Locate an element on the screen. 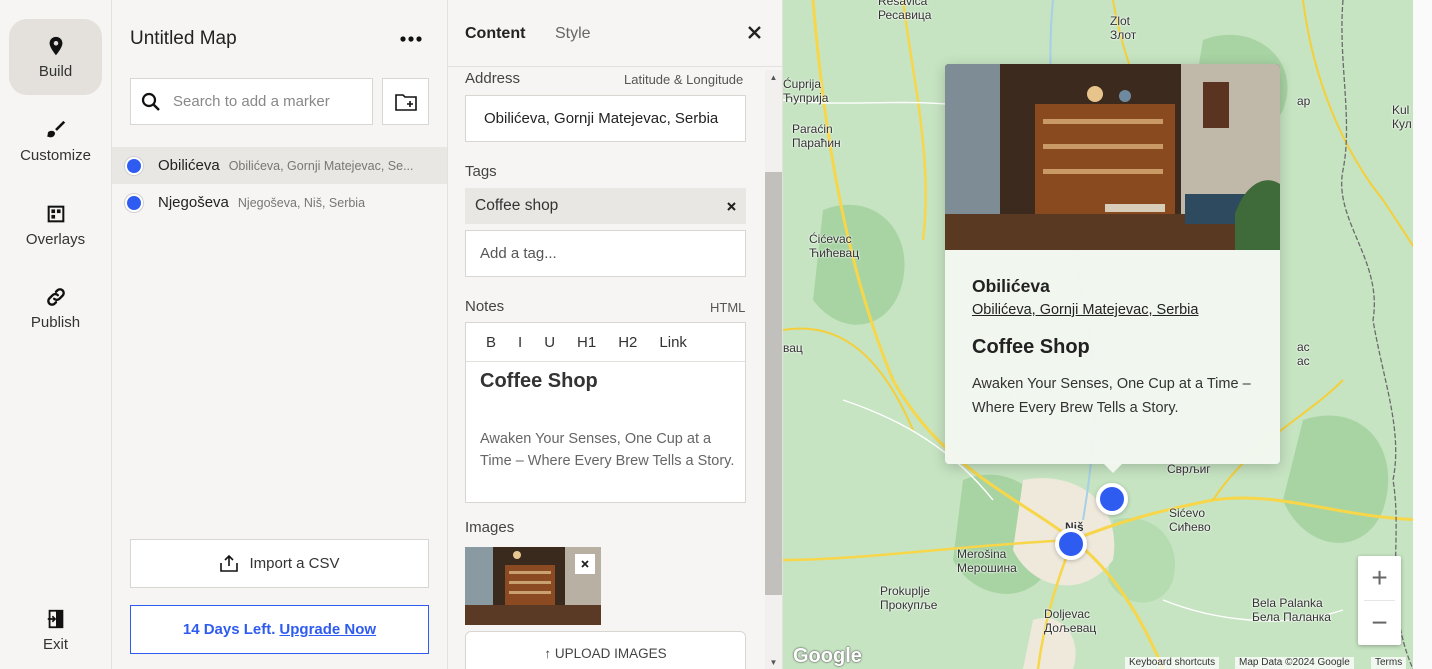 The height and width of the screenshot is (669, 1432). left-rail: Build Customize Overlays Publish Exit is located at coordinates (56, 334).